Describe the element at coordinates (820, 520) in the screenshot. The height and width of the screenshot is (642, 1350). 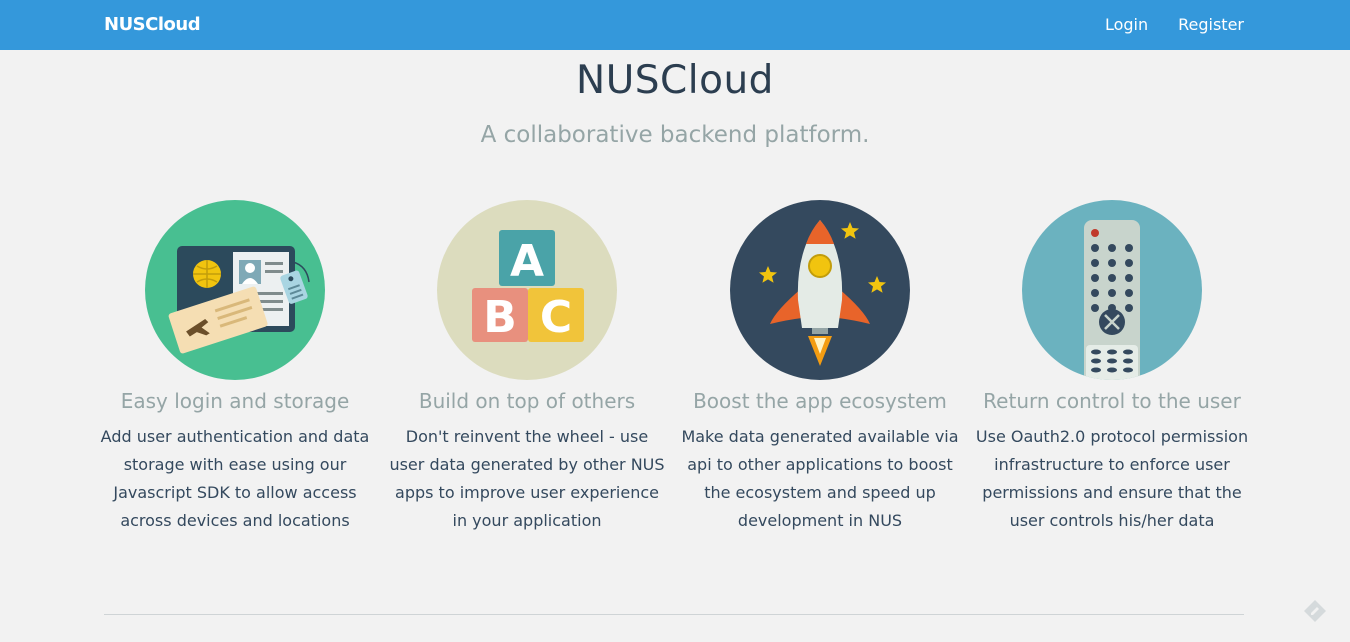
I see `description-line: development in NUS` at that location.